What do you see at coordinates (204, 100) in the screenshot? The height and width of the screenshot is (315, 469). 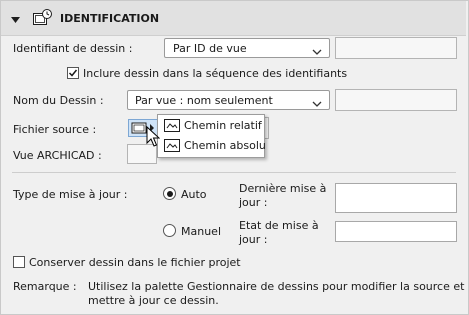 I see `drawing-name-value: Par vue : nom seulement` at bounding box center [204, 100].